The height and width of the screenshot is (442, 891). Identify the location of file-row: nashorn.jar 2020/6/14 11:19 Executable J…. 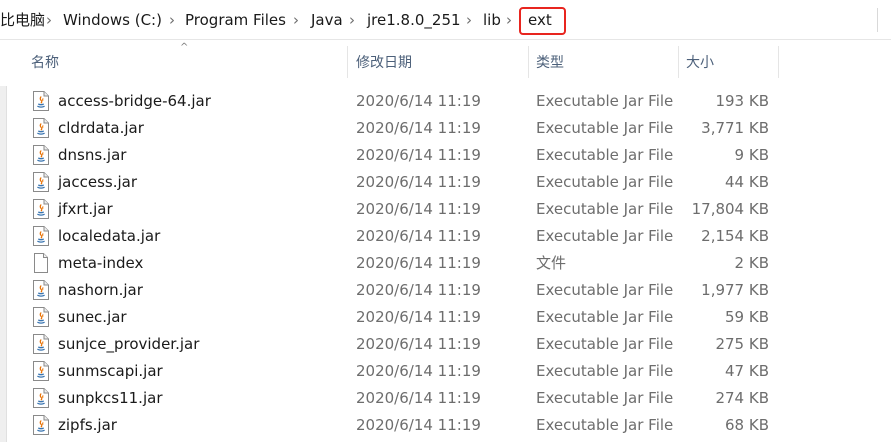
(404, 290).